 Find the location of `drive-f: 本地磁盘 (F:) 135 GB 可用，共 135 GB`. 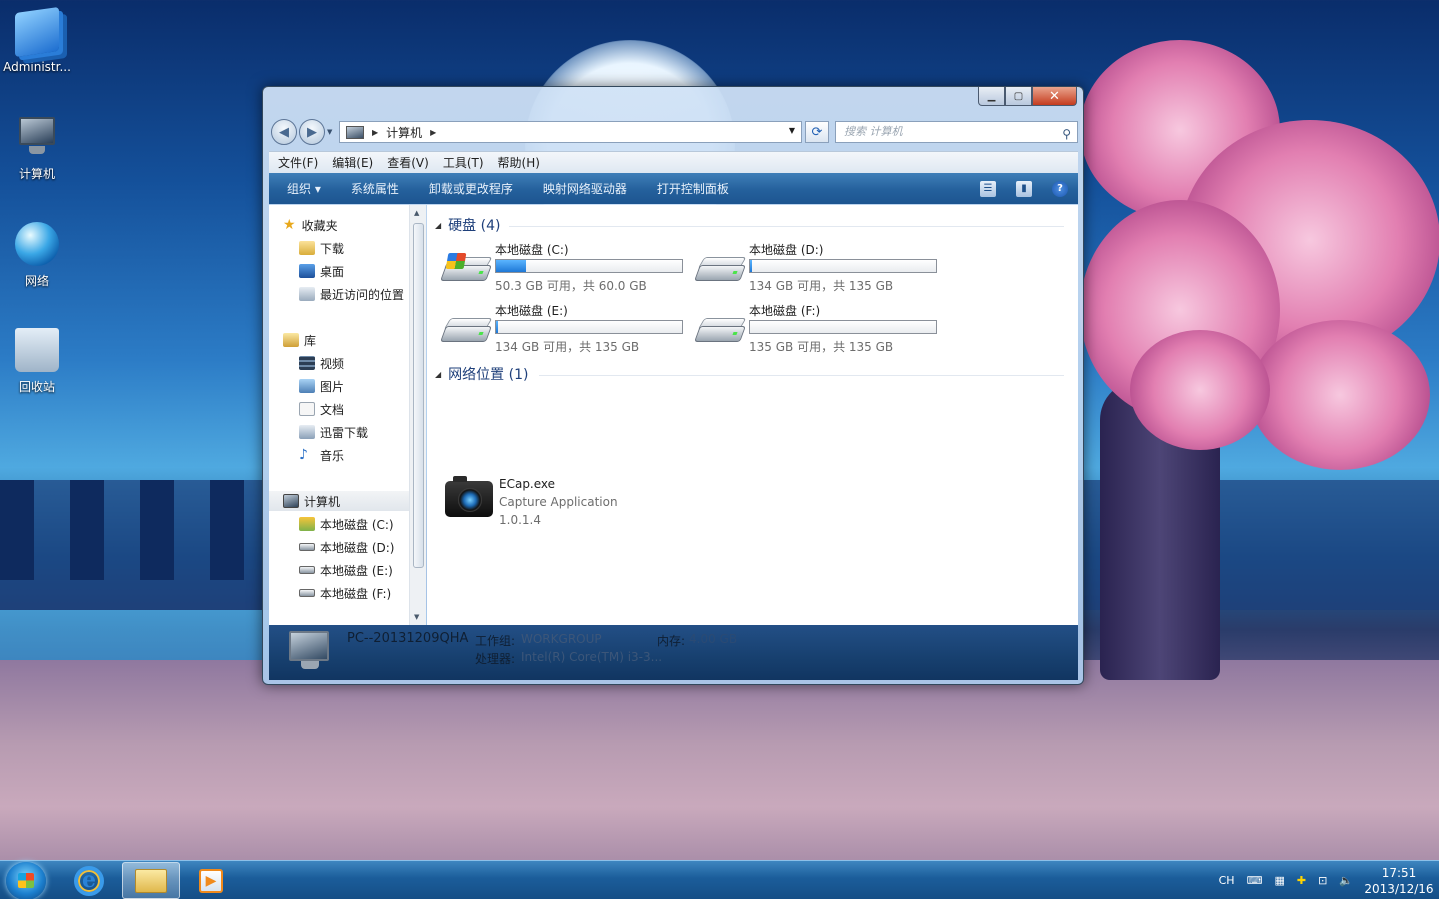

drive-f: 本地磁盘 (F:) 135 GB 可用，共 135 GB is located at coordinates (814, 331).